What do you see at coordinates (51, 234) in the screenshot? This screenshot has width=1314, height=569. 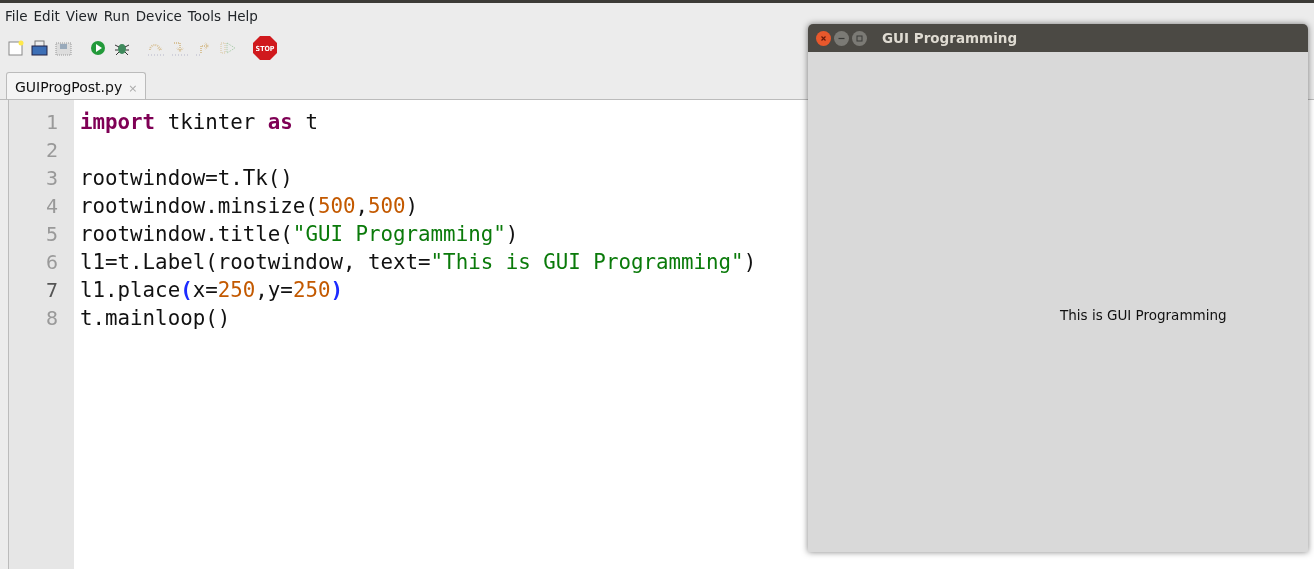 I see `line-number: 5` at bounding box center [51, 234].